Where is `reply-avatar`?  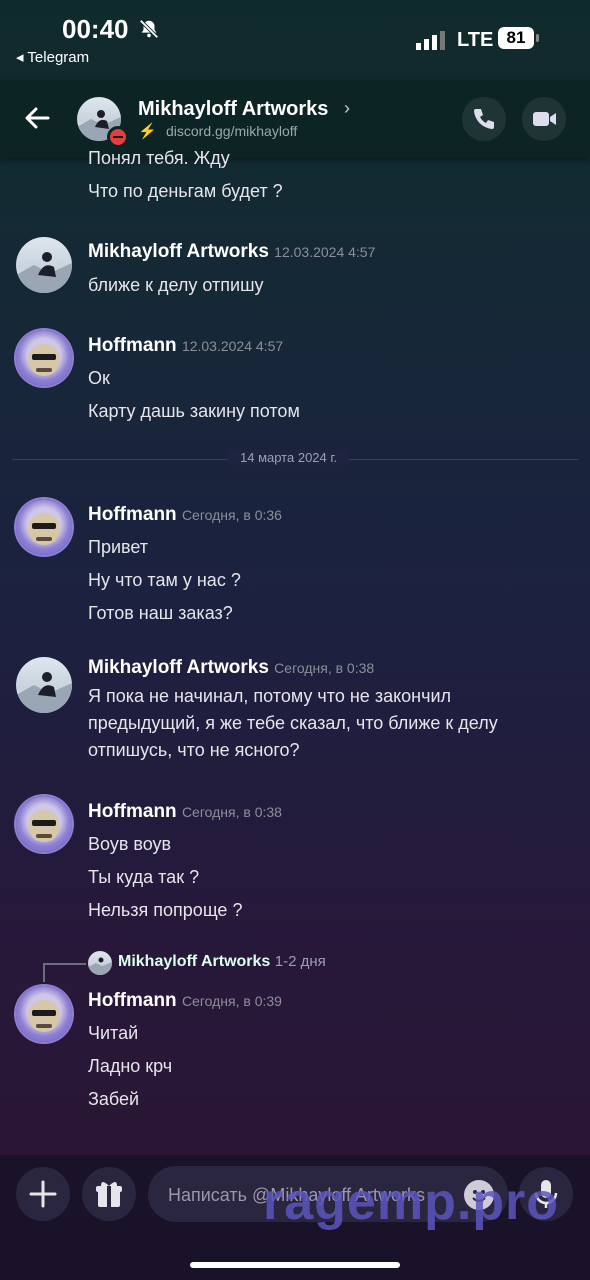 reply-avatar is located at coordinates (100, 963).